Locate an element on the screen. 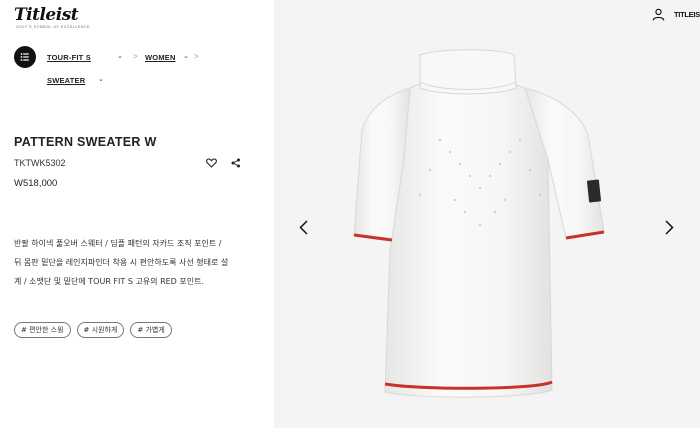 Image resolution: width=700 pixels, height=428 pixels. logo-wordmark: Titleist is located at coordinates (46, 15).